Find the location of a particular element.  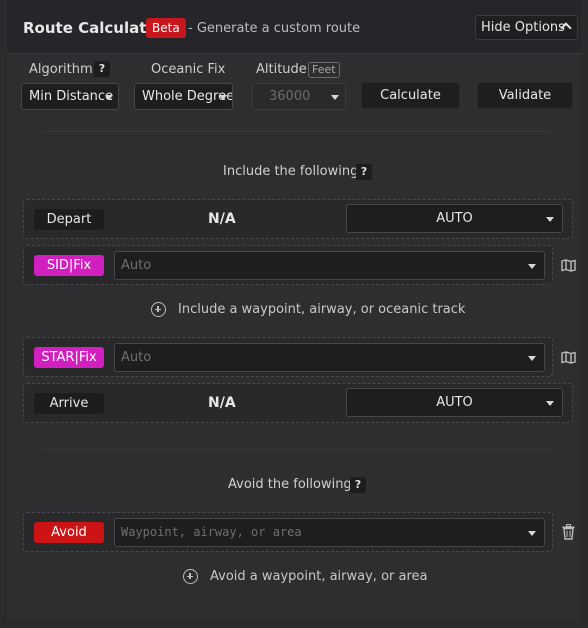

calculate-button: Calculate is located at coordinates (410, 95).